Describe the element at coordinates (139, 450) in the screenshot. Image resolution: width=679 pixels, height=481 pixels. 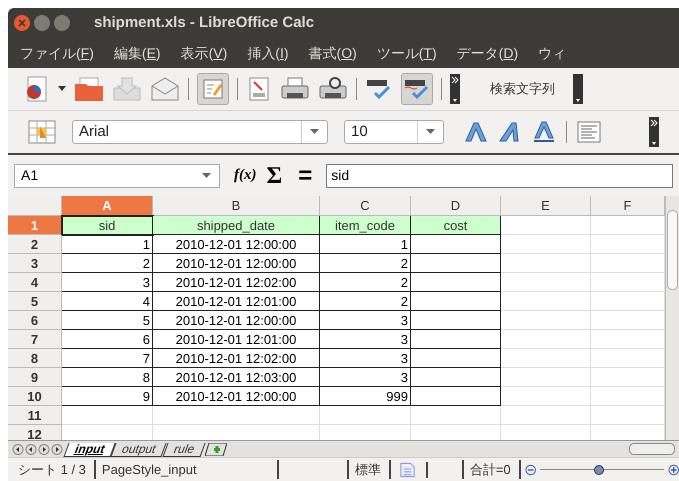
I see `sheet-tab: output` at that location.